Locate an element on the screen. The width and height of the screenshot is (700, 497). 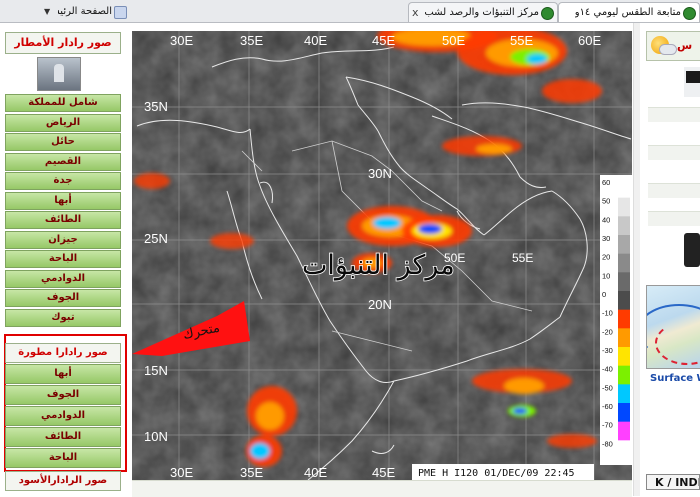
vertical-scrollbar is located at coordinates (636, 259).